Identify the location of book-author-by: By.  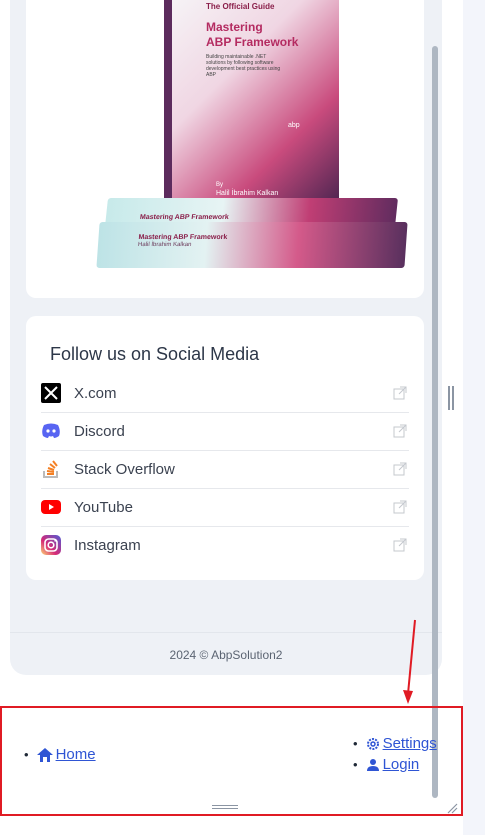
(220, 185).